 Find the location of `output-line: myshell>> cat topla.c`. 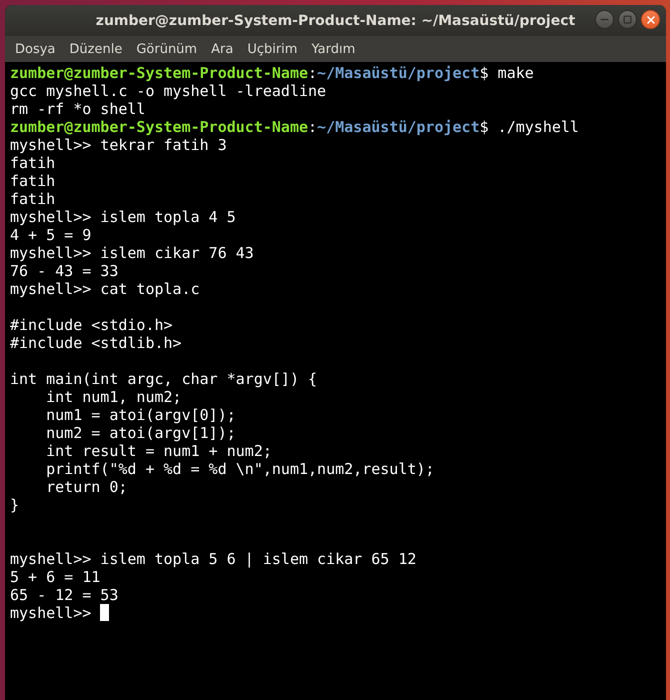

output-line: myshell>> cat topla.c is located at coordinates (105, 289).